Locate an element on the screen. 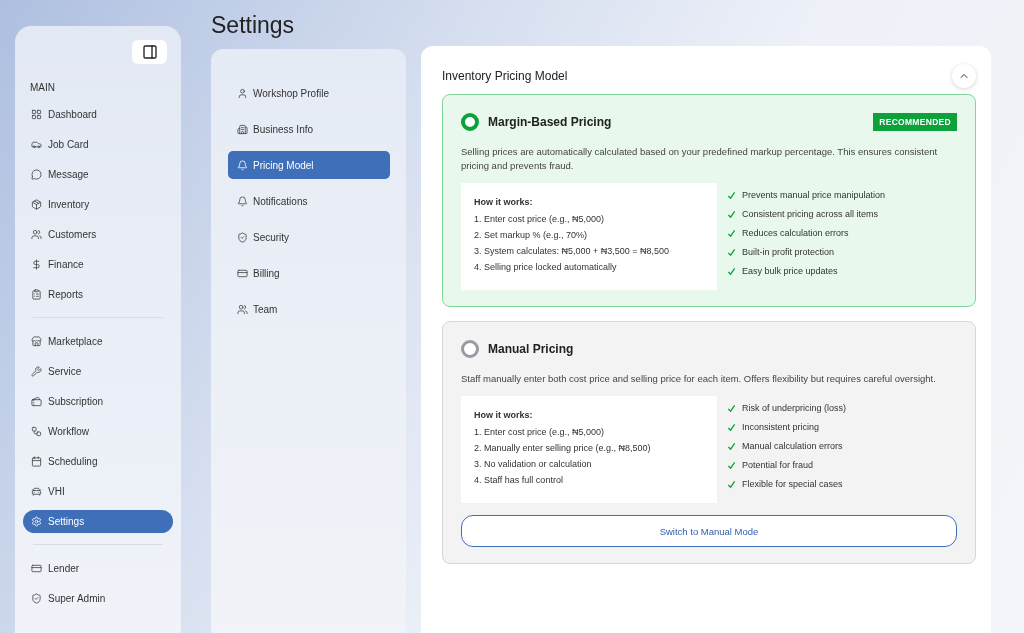 The width and height of the screenshot is (1024, 633). sidebar-item: VHI is located at coordinates (98, 491).